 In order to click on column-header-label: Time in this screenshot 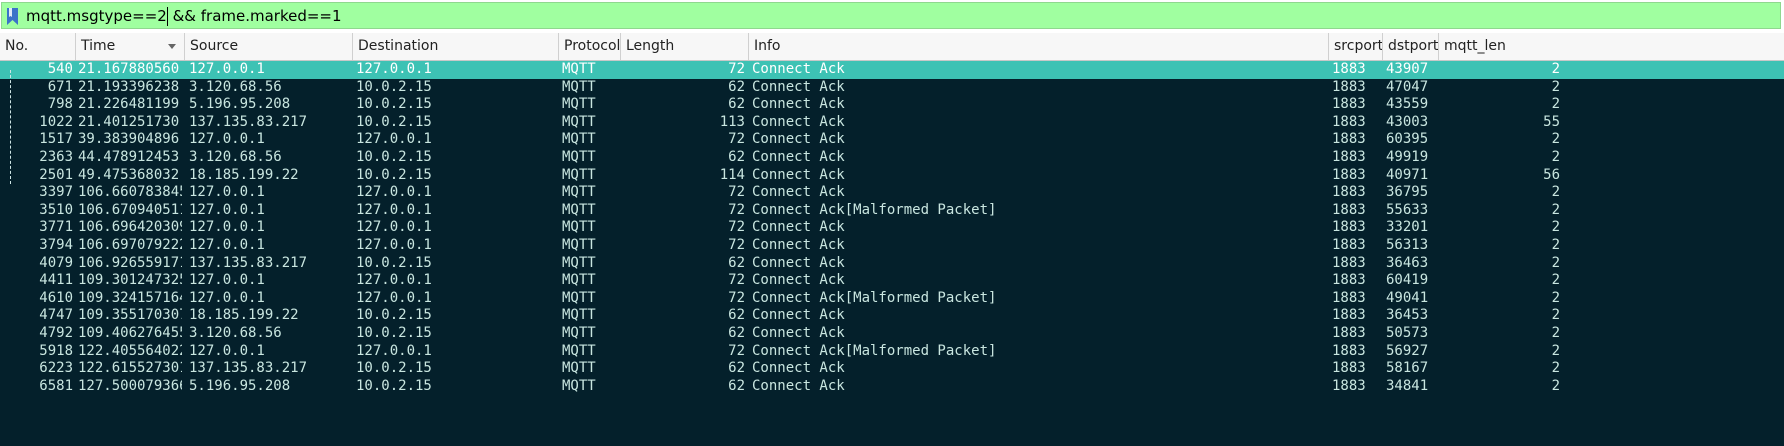, I will do `click(98, 46)`.